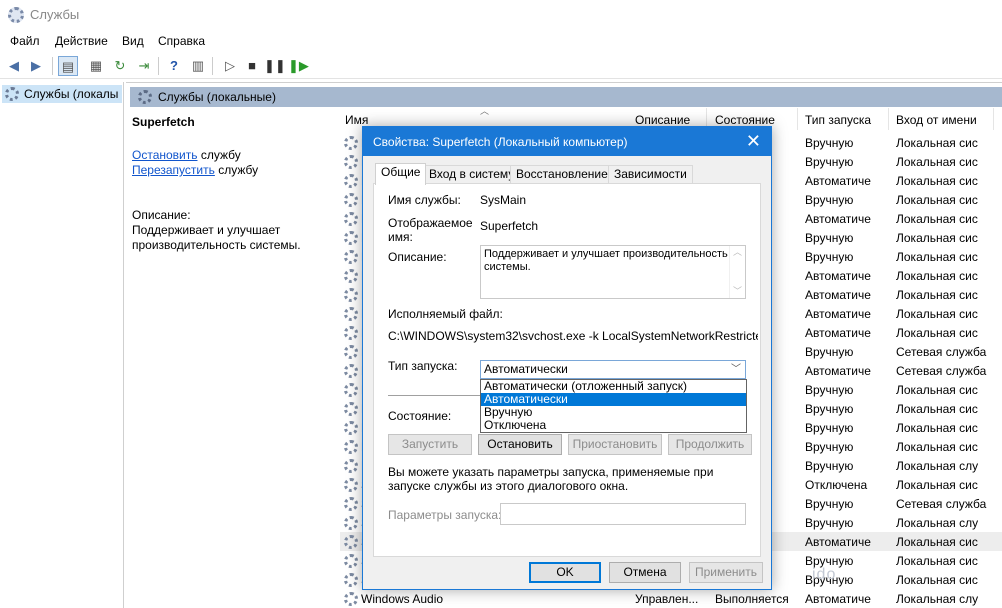 Image resolution: width=1002 pixels, height=608 pixels. What do you see at coordinates (96, 66) in the screenshot?
I see `properties-sheet-icon: ▦` at bounding box center [96, 66].